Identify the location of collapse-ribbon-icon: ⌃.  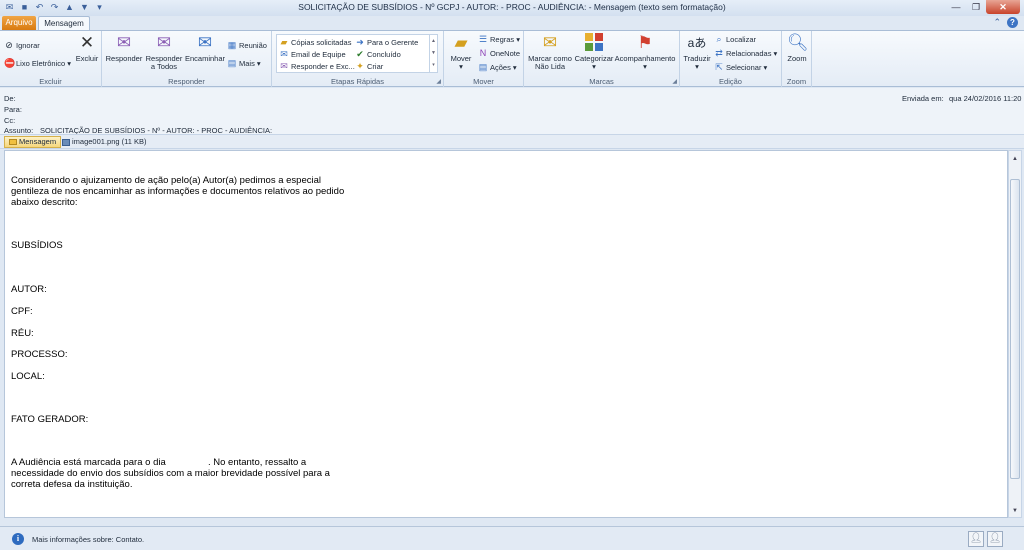
(997, 22).